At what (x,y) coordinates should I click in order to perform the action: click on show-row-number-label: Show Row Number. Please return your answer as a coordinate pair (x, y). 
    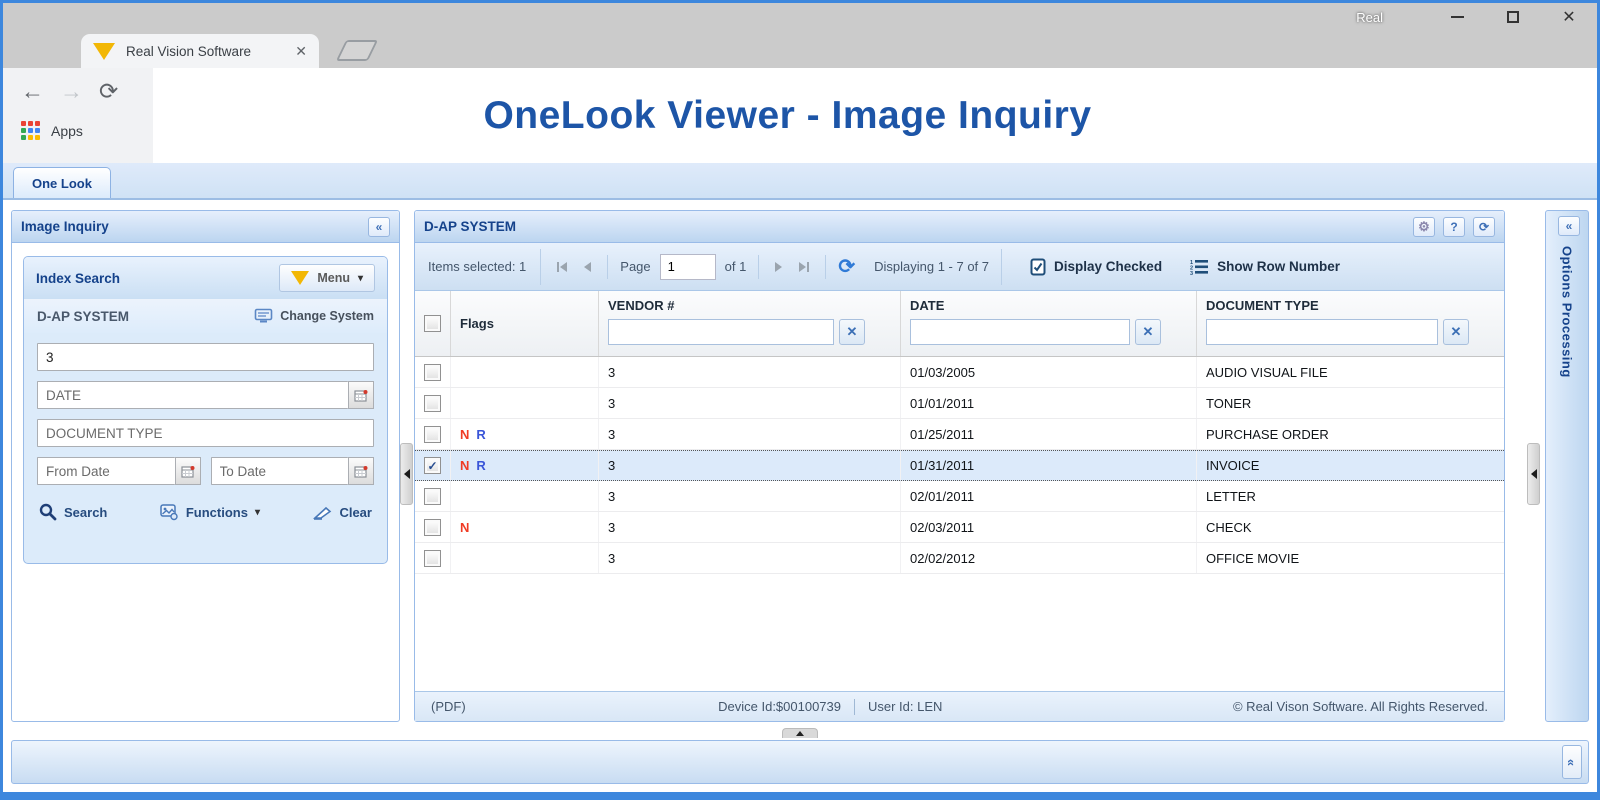
    Looking at the image, I should click on (1279, 266).